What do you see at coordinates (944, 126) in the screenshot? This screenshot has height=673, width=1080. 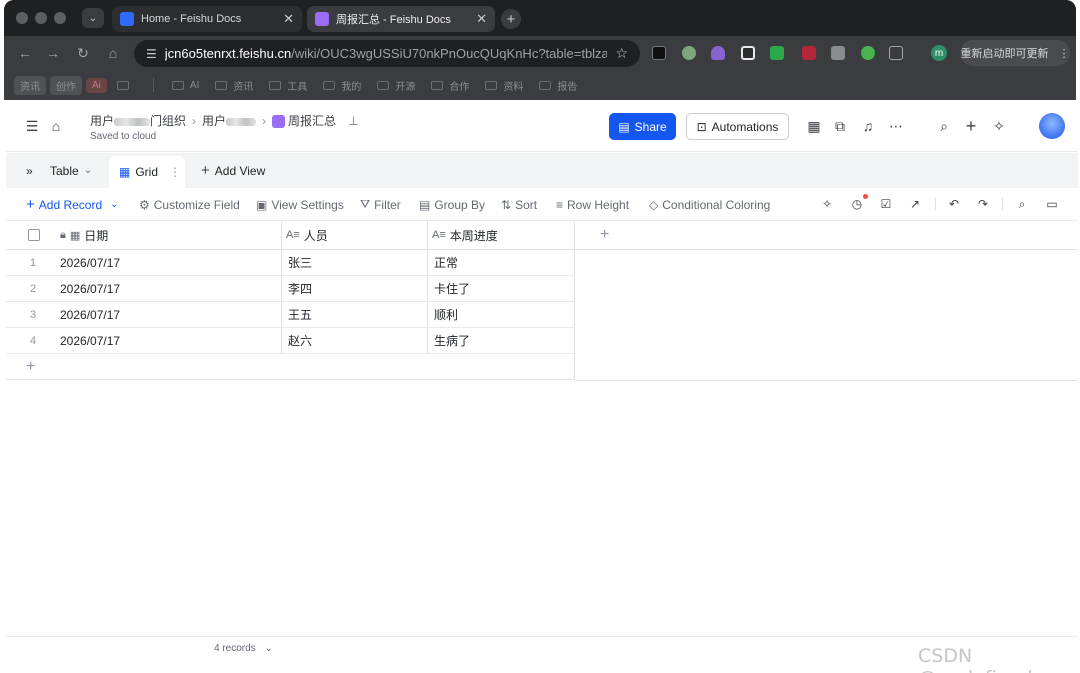 I see `search-icon: ⌕` at bounding box center [944, 126].